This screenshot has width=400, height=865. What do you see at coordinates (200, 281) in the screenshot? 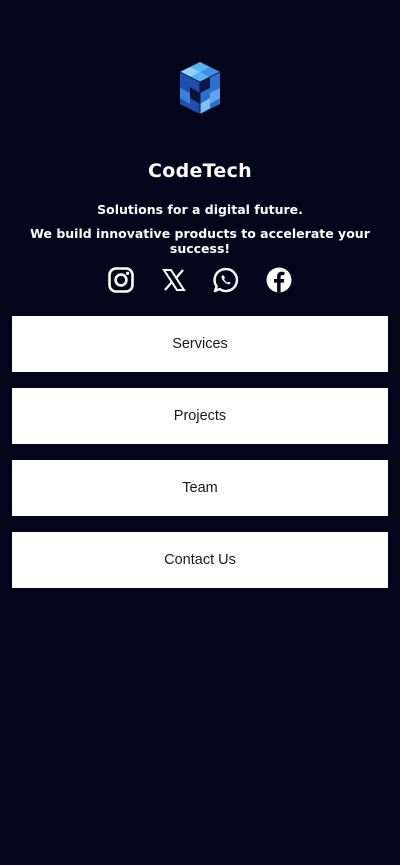
I see `social-links` at bounding box center [200, 281].